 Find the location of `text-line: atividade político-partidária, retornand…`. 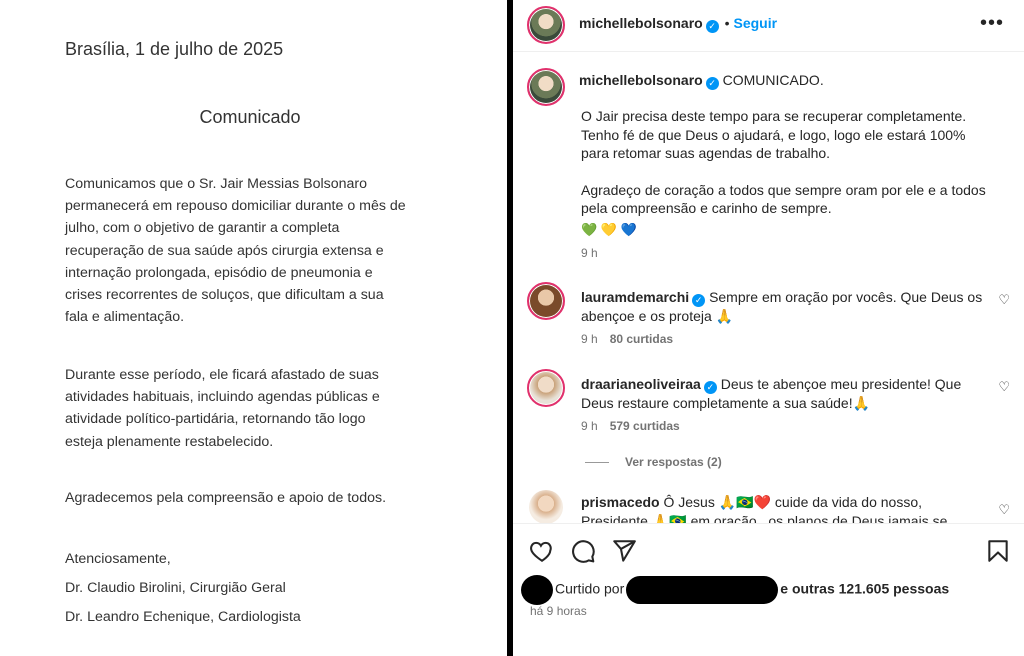

text-line: atividade político-partidária, retornand… is located at coordinates (215, 419).